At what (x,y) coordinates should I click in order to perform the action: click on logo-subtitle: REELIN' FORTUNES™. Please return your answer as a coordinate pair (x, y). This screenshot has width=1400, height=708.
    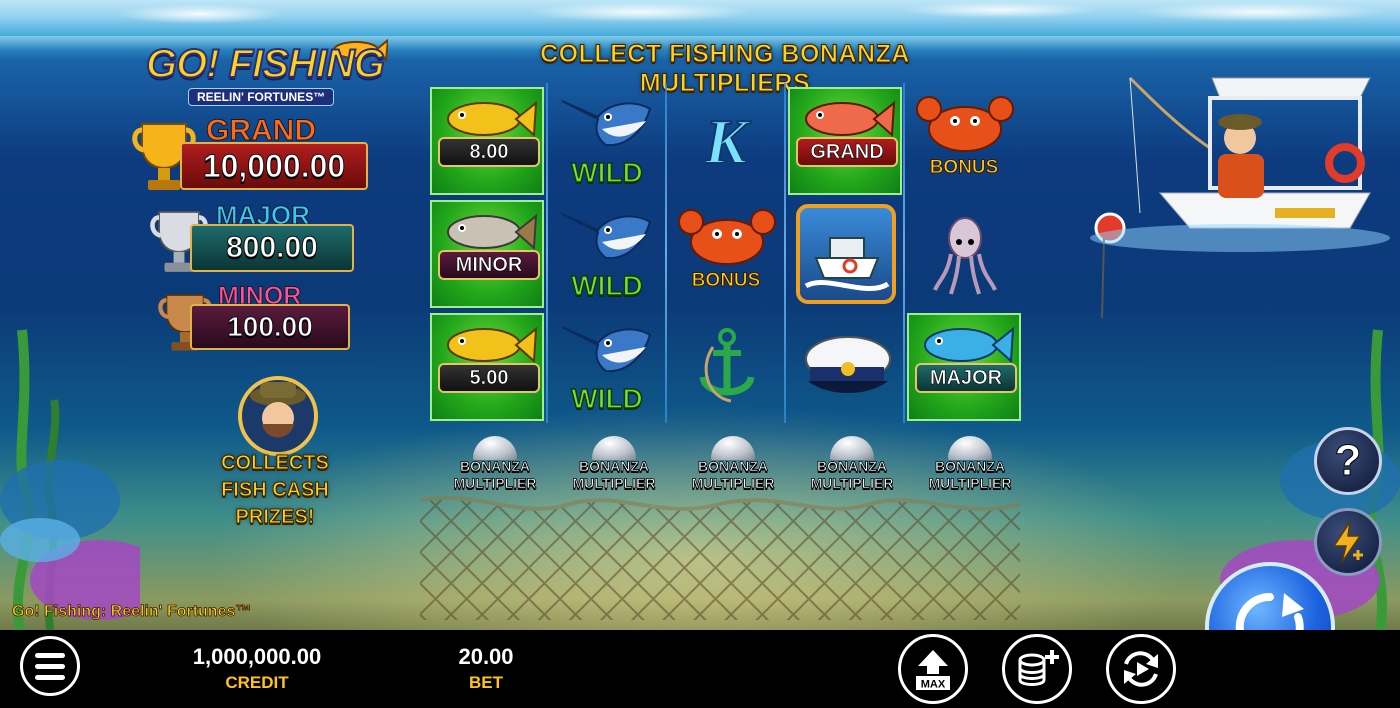
    Looking at the image, I should click on (261, 97).